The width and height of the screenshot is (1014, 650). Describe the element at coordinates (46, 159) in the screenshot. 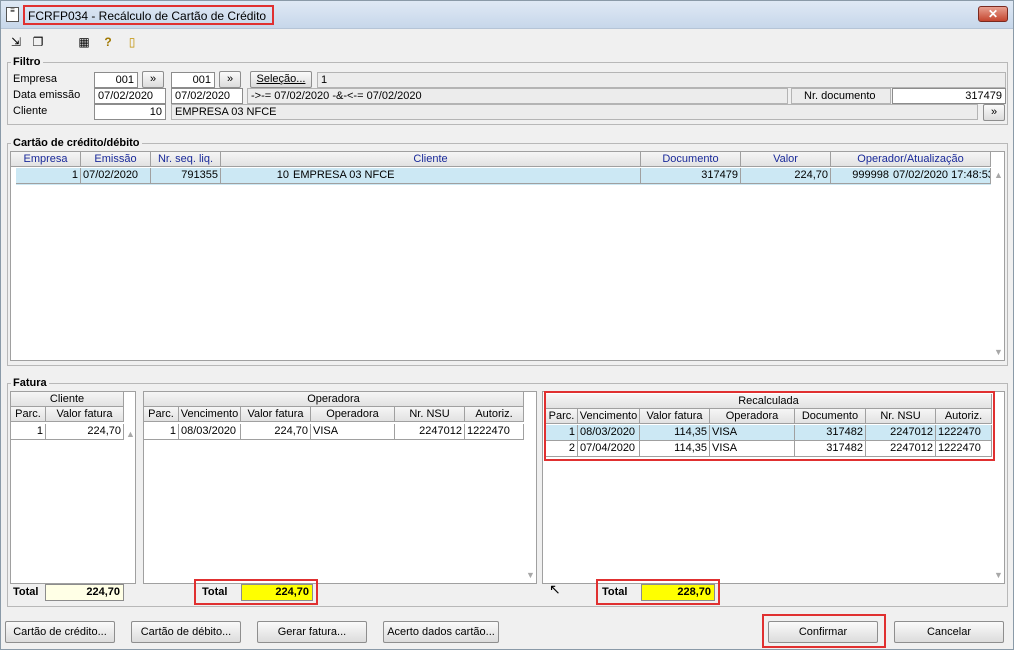

I see `col-empresa: Empresa` at that location.